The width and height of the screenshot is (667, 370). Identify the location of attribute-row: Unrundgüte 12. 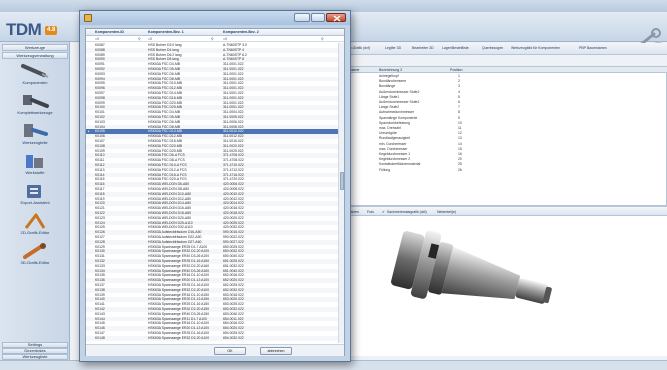
(506, 133).